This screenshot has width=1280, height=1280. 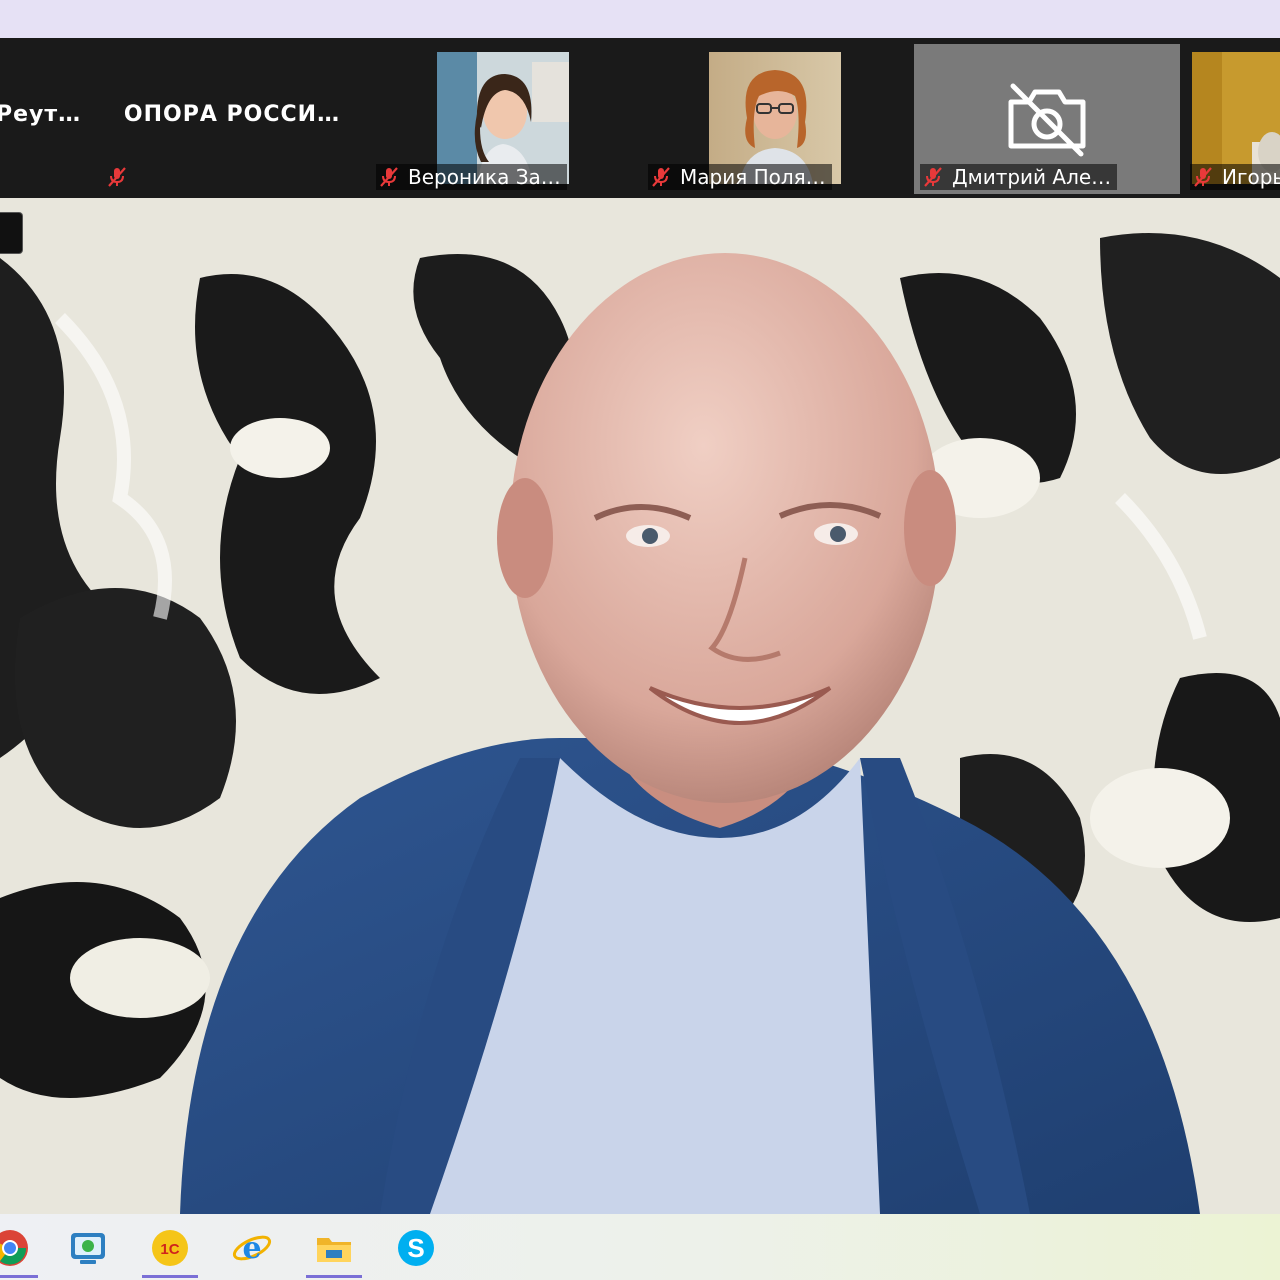 I want to click on participant-name-row, so click(x=123, y=177).